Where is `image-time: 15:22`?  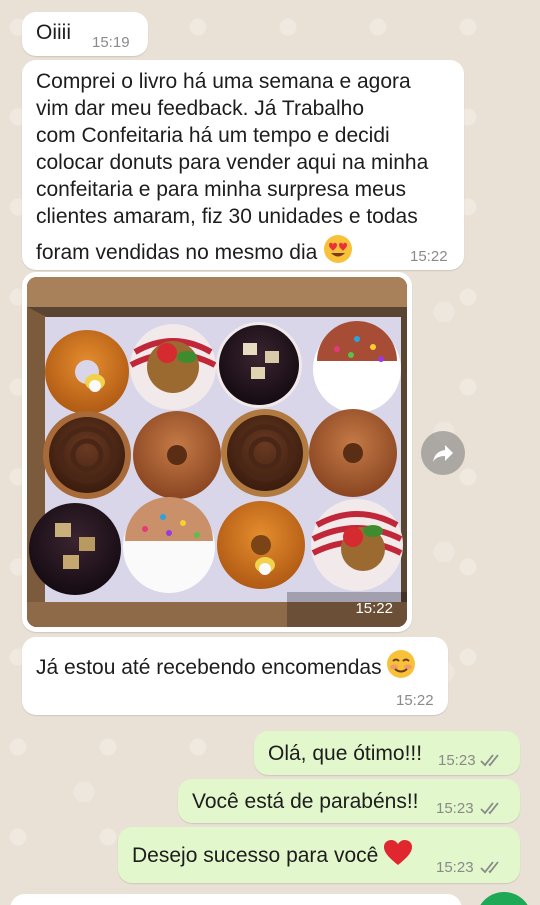 image-time: 15:22 is located at coordinates (374, 608).